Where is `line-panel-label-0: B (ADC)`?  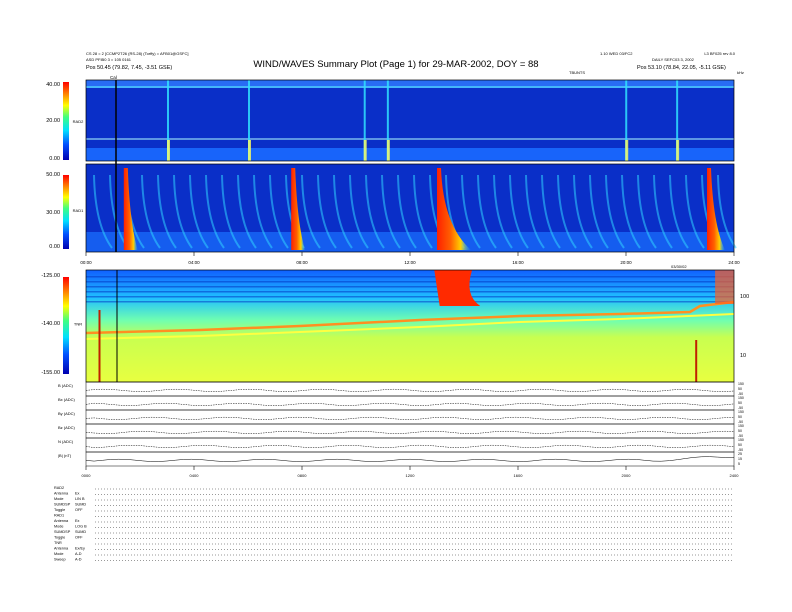 line-panel-label-0: B (ADC) is located at coordinates (66, 385).